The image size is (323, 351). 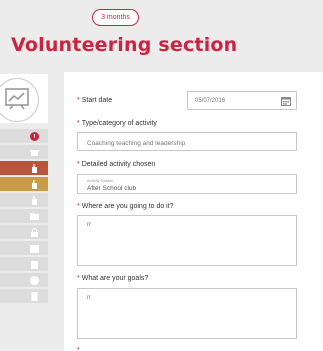 What do you see at coordinates (117, 123) in the screenshot?
I see `activity-type-label: * Type/category of activity` at bounding box center [117, 123].